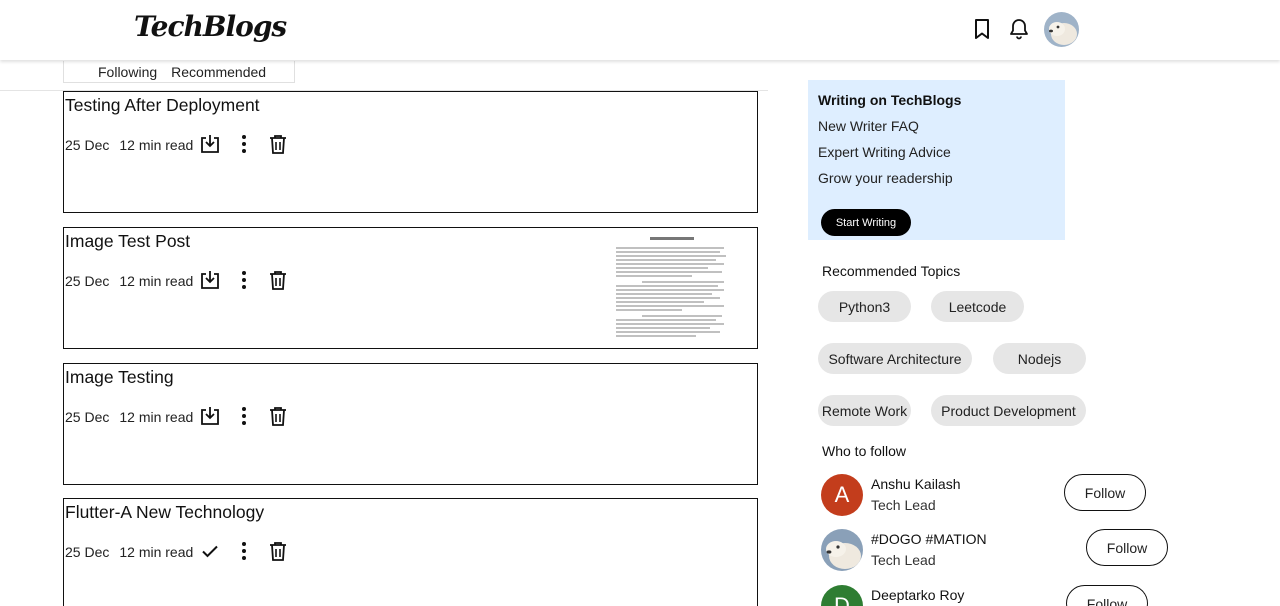 The image size is (1280, 606). What do you see at coordinates (842, 595) in the screenshot?
I see `avatar: D` at bounding box center [842, 595].